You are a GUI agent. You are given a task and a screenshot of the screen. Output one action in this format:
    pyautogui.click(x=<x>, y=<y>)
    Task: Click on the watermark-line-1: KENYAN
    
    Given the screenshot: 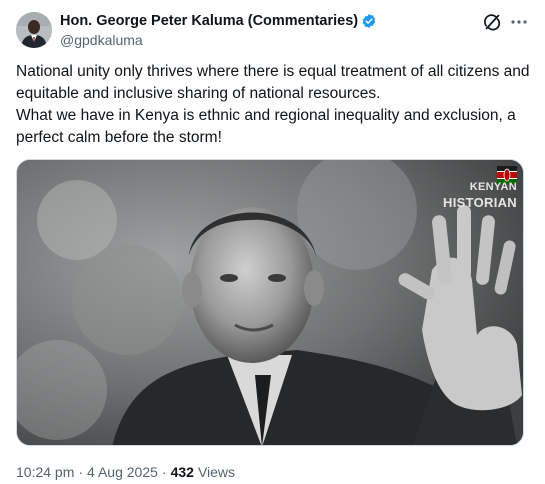 What is the action you would take?
    pyautogui.click(x=493, y=187)
    